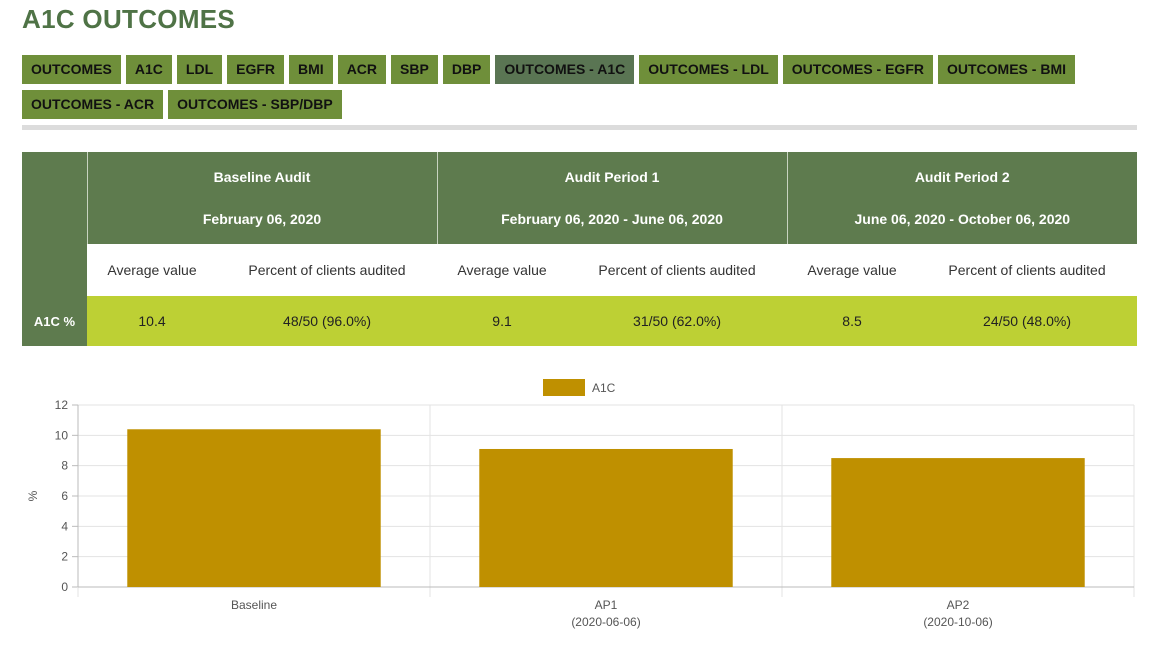 The image size is (1162, 656). I want to click on tab-egfr: EGFR, so click(256, 69).